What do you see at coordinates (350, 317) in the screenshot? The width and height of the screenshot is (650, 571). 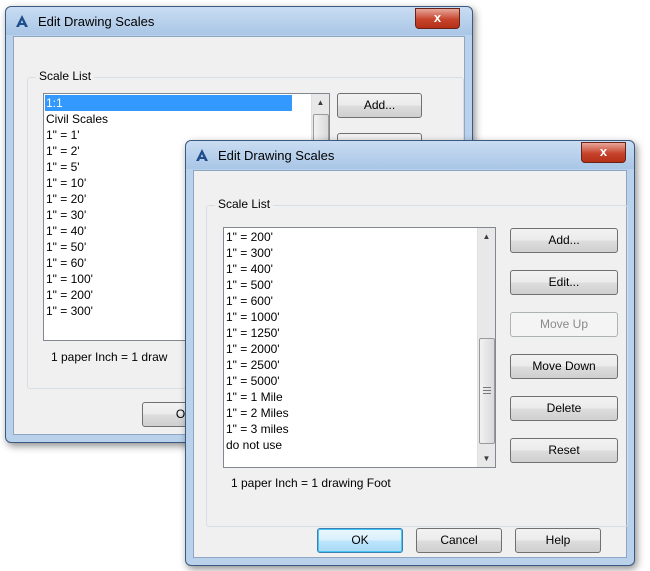 I see `list-item: 1" = 1000'` at bounding box center [350, 317].